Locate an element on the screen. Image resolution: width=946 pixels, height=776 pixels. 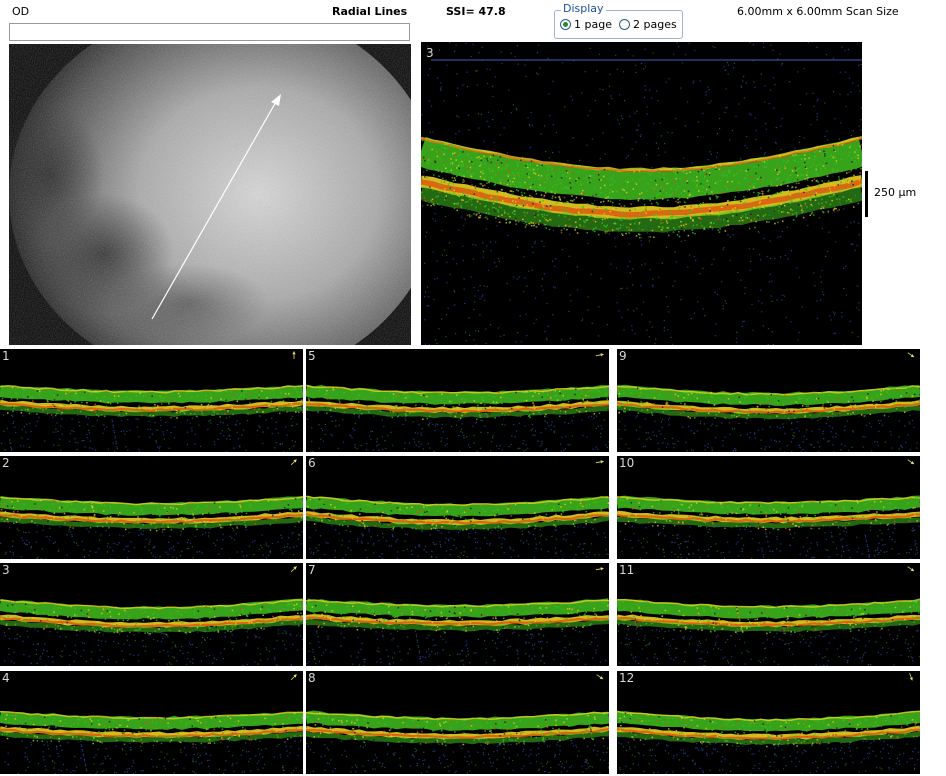
oct-thumbnail-4: 4 is located at coordinates (151, 722).